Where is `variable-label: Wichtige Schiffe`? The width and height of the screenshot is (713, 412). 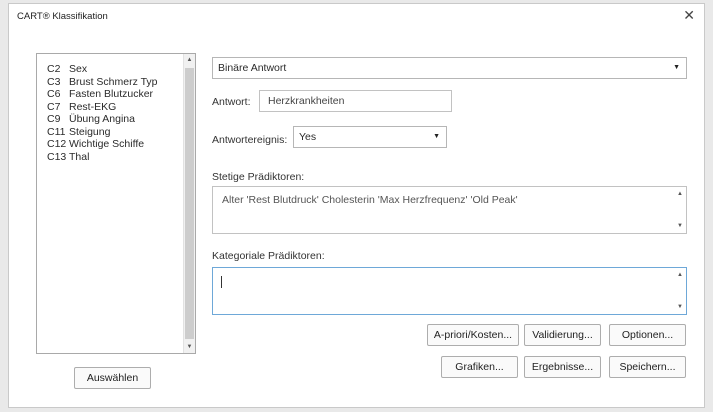
variable-label: Wichtige Schiffe is located at coordinates (107, 144).